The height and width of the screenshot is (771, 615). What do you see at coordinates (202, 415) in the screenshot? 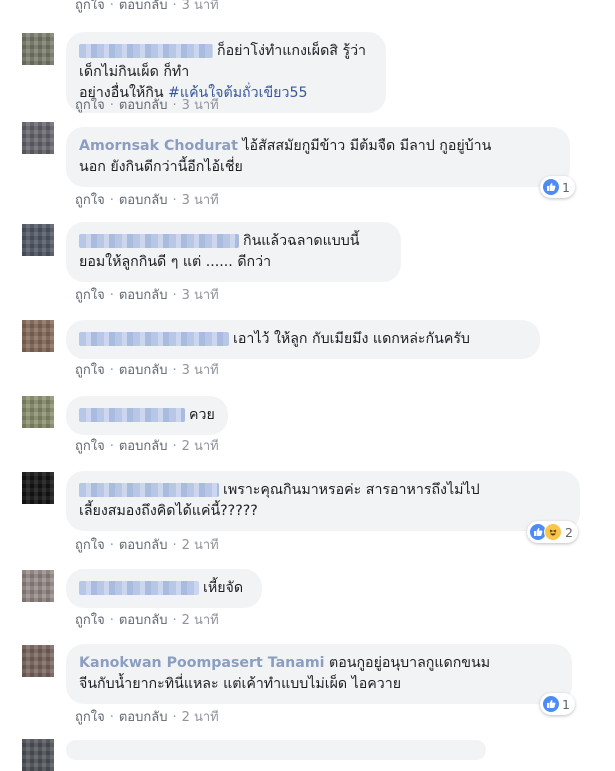
I see `comment-text: ควย` at bounding box center [202, 415].